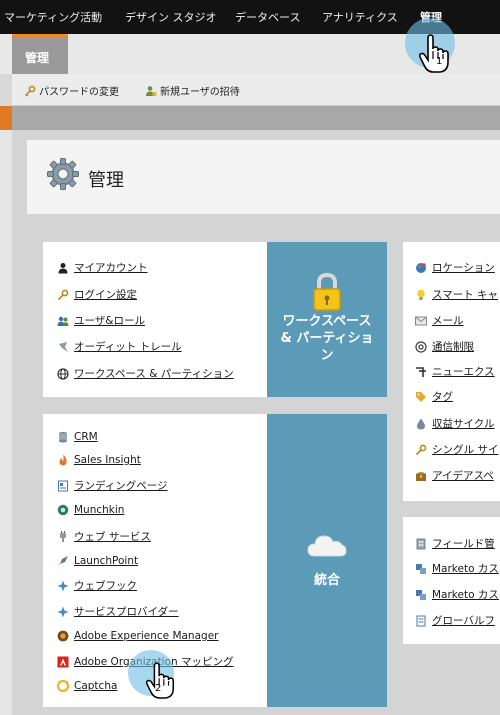 This screenshot has width=500, height=715. I want to click on workspaces-tile: ワークスペース & パーティショ ン, so click(327, 319).